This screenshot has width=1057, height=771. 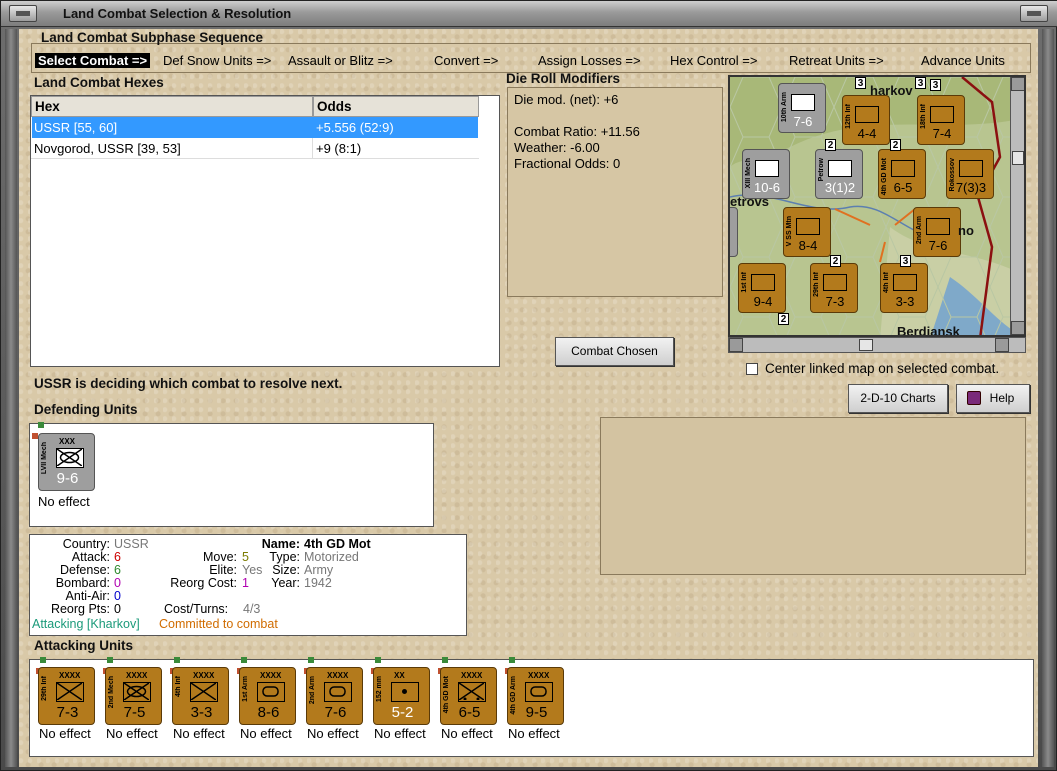 What do you see at coordinates (752, 369) in the screenshot?
I see `center-map-checkbox` at bounding box center [752, 369].